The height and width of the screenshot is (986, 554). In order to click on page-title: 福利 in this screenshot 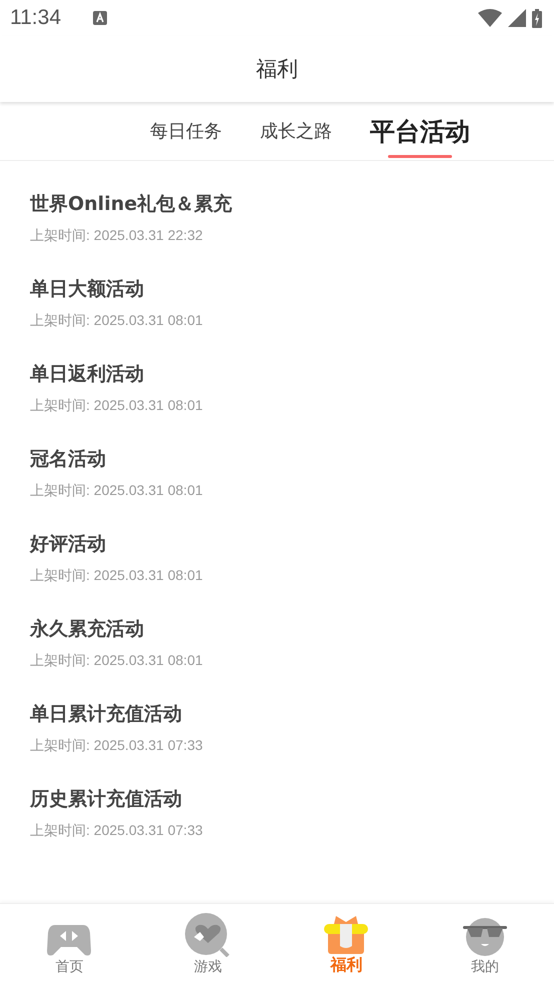, I will do `click(277, 69)`.